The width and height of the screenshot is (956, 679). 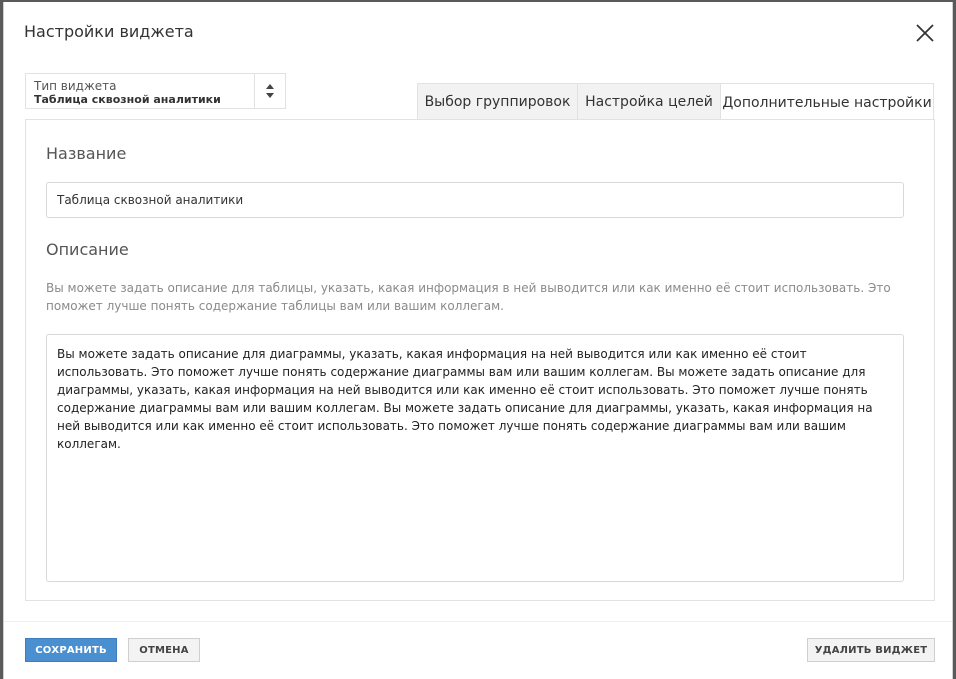 What do you see at coordinates (827, 102) in the screenshot?
I see `tab-additional-settings: Дополнительные настройки` at bounding box center [827, 102].